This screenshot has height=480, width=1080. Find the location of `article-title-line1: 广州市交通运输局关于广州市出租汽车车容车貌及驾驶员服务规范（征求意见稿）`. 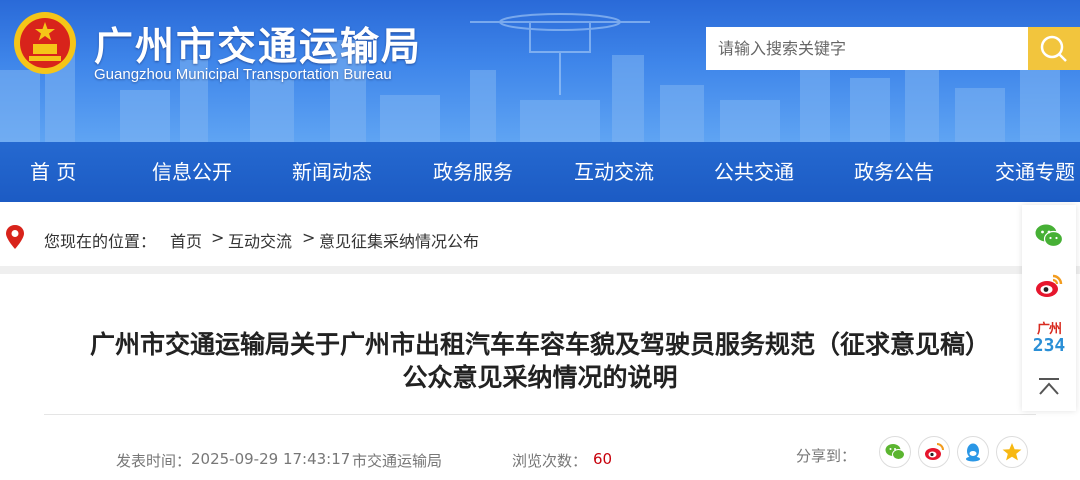

article-title-line1: 广州市交通运输局关于广州市出租汽车车容车貌及驾驶员服务规范（征求意见稿） is located at coordinates (539, 344).